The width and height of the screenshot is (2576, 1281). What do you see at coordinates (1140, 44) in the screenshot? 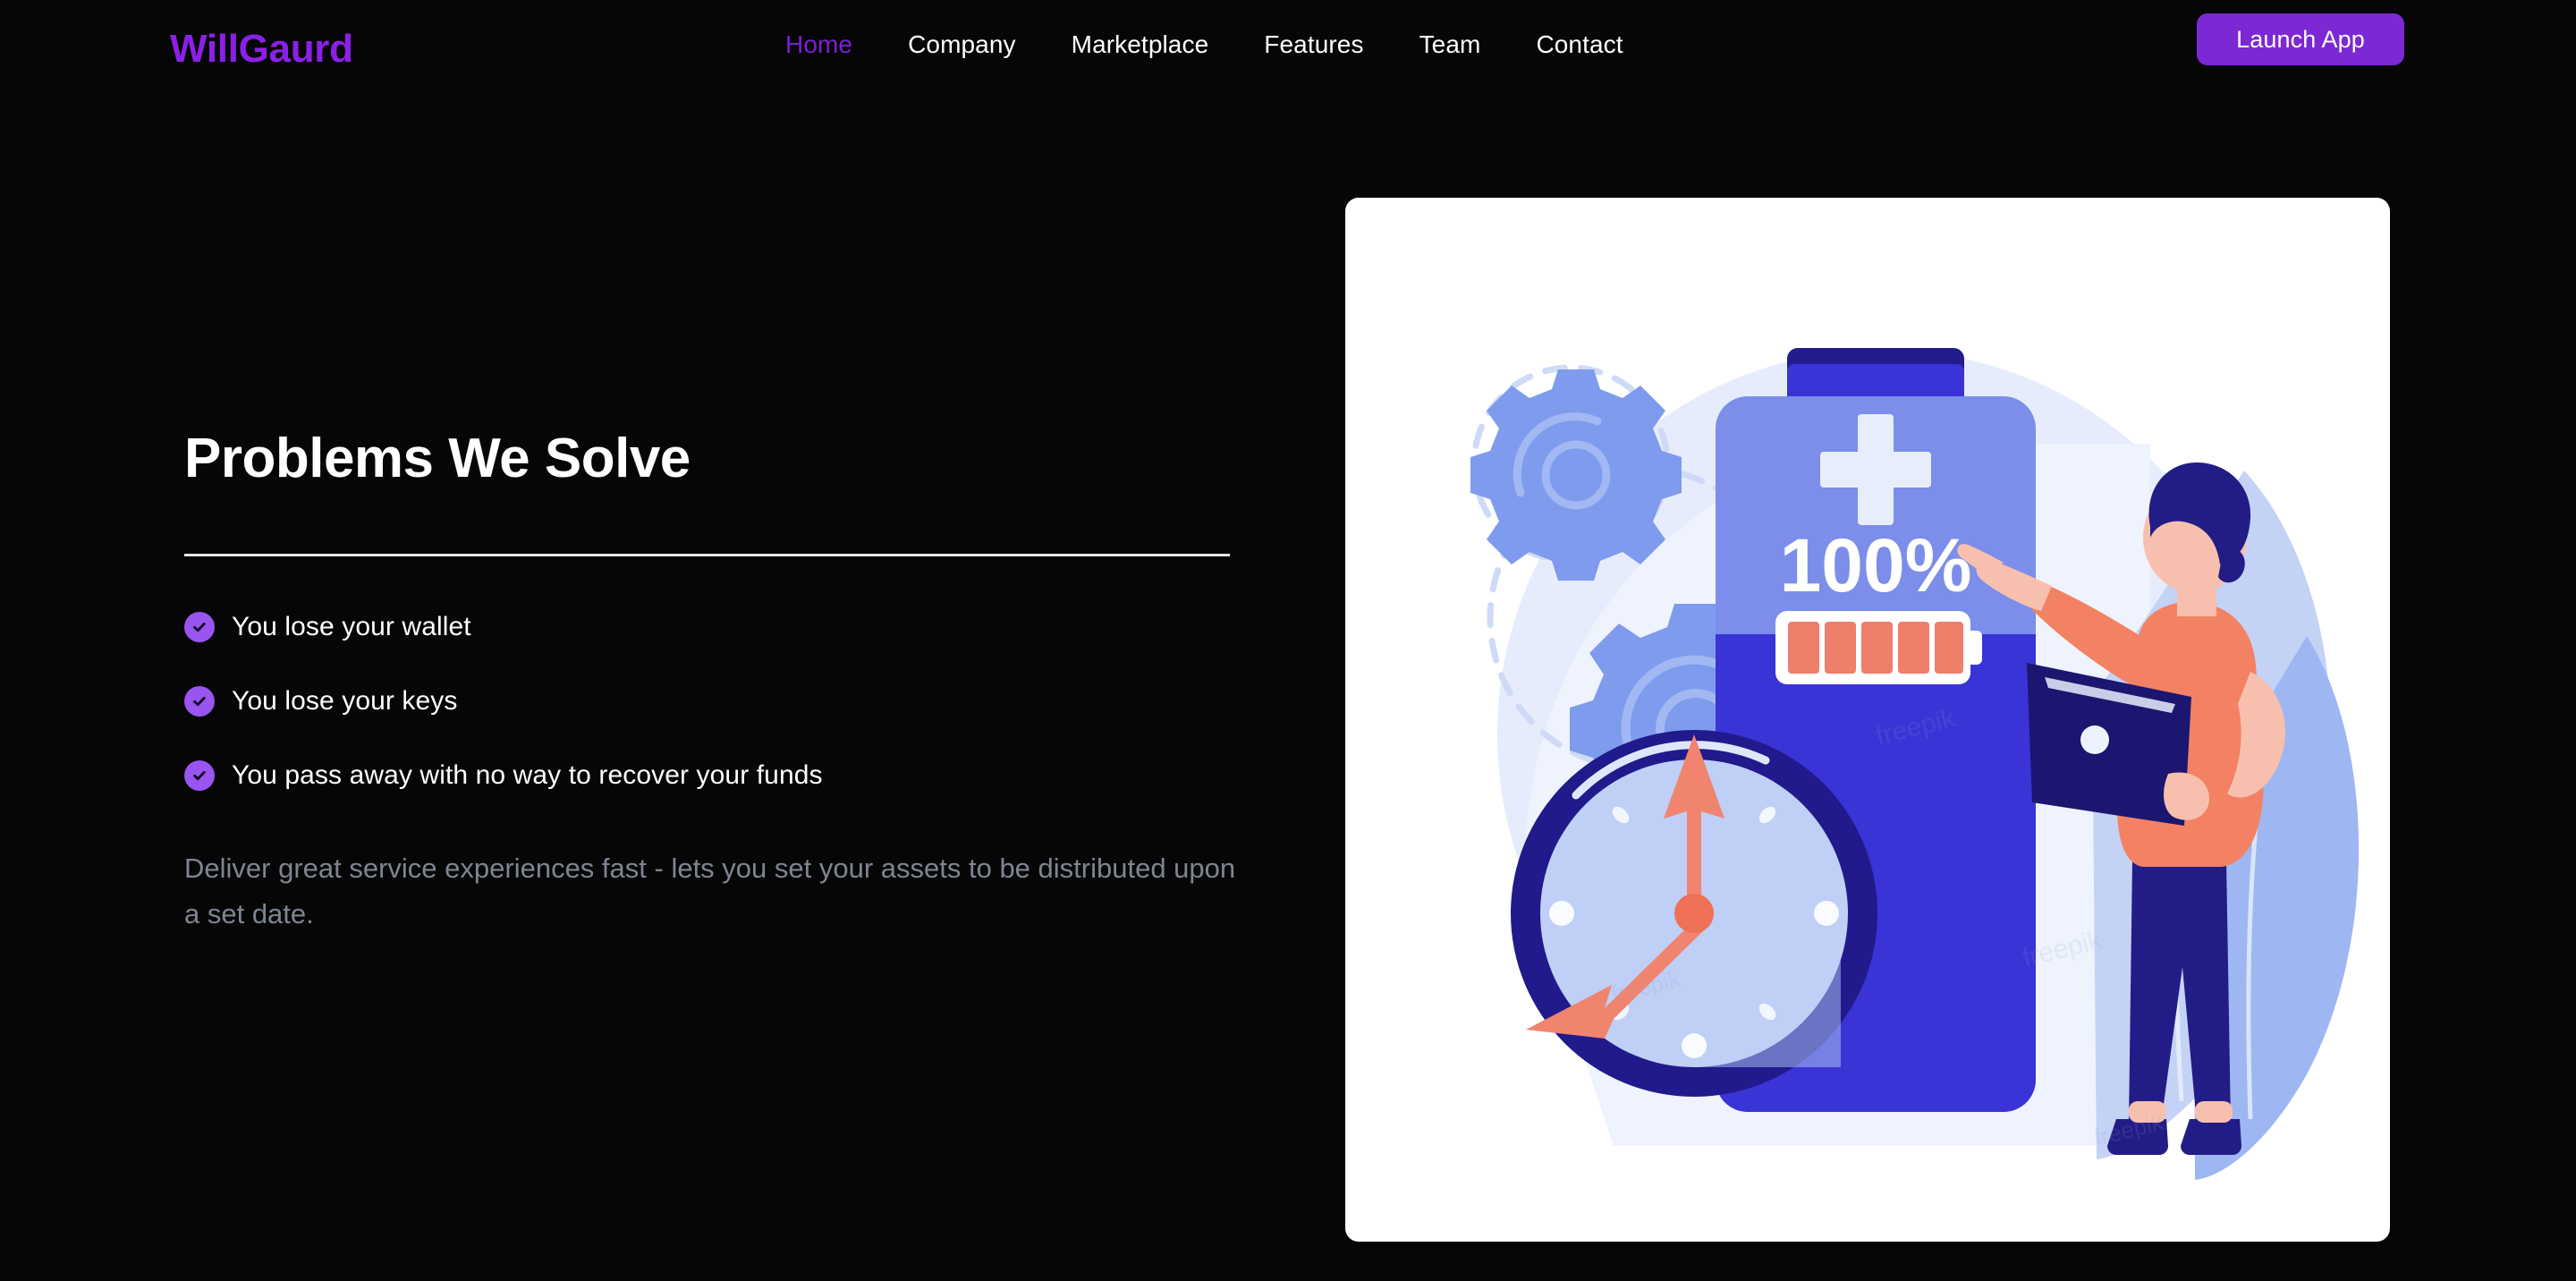
I see `nav-item-marketplace: Marketplace` at bounding box center [1140, 44].